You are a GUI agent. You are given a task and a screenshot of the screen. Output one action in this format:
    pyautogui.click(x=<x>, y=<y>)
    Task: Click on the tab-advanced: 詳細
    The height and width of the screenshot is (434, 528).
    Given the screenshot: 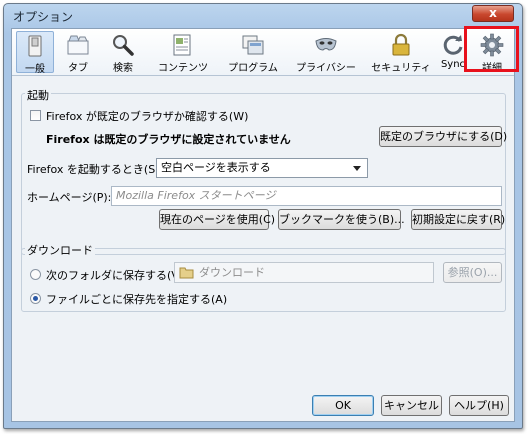 What is the action you would take?
    pyautogui.click(x=492, y=52)
    